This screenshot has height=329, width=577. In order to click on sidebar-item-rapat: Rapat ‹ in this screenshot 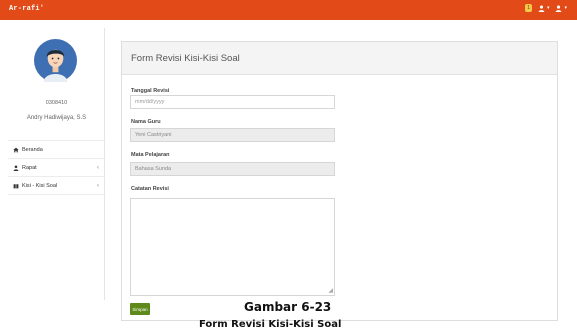, I will do `click(56, 168)`.